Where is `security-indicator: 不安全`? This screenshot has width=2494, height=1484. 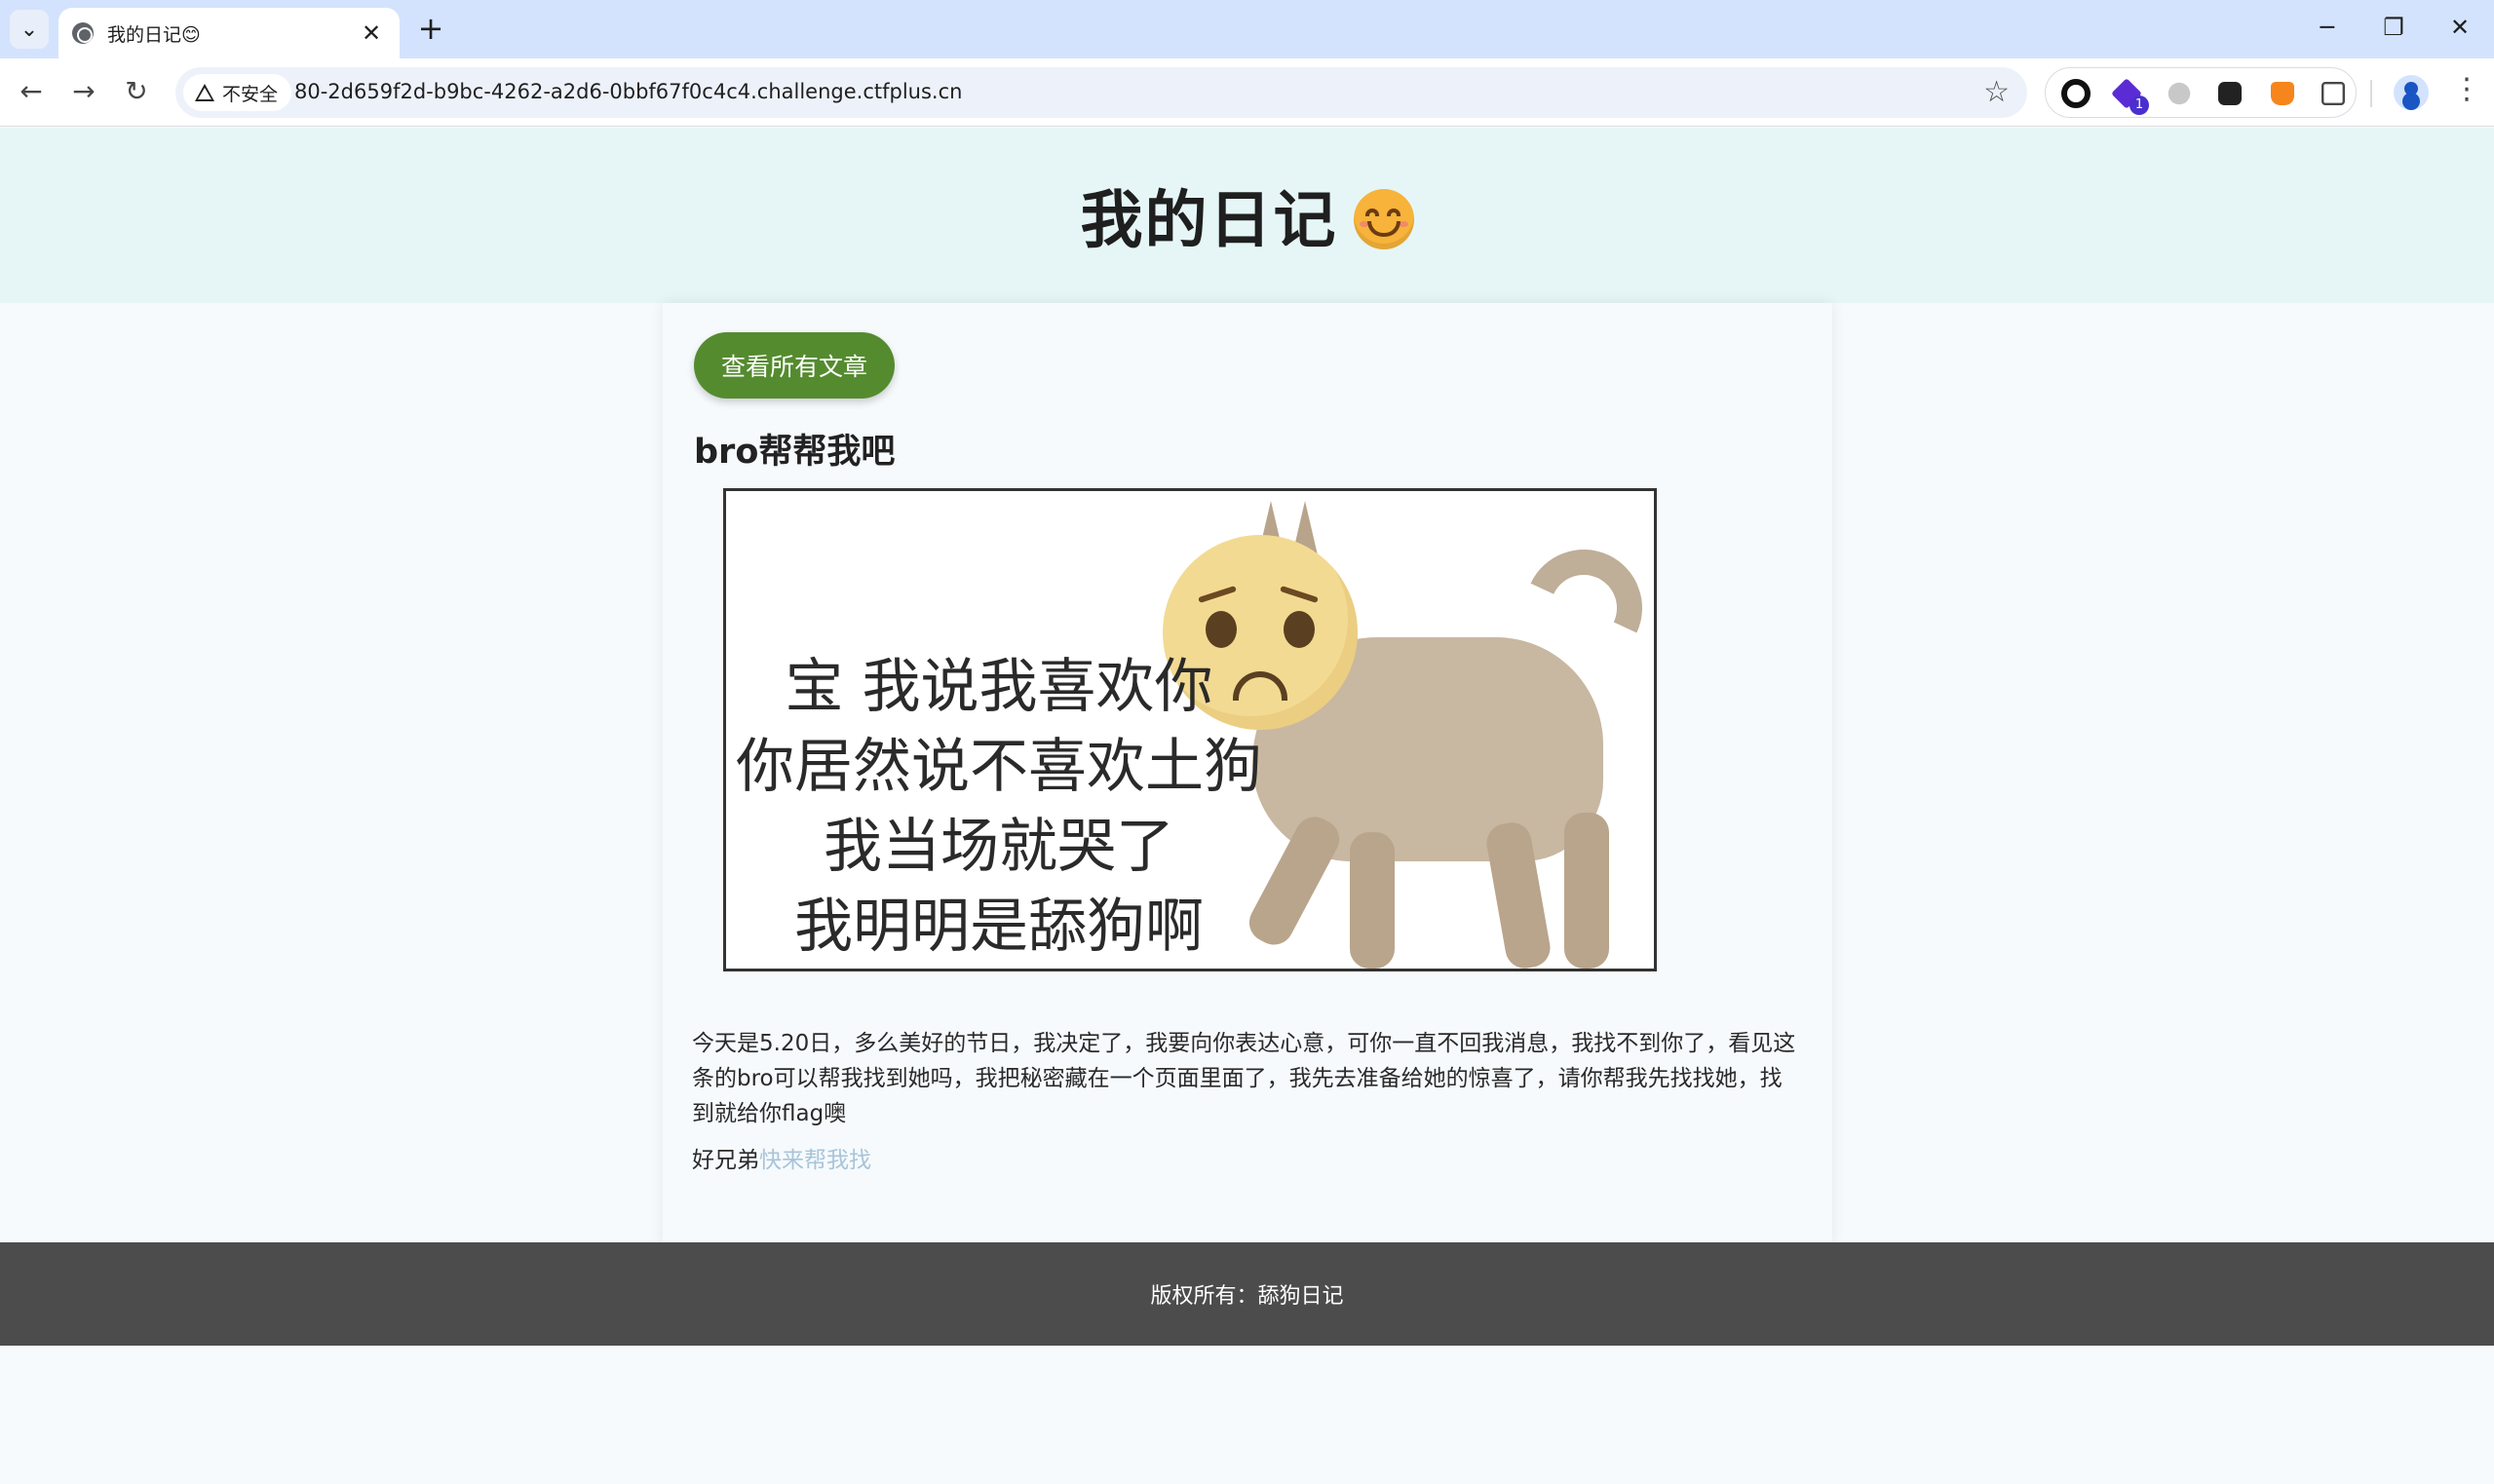
security-indicator: 不安全 is located at coordinates (237, 92).